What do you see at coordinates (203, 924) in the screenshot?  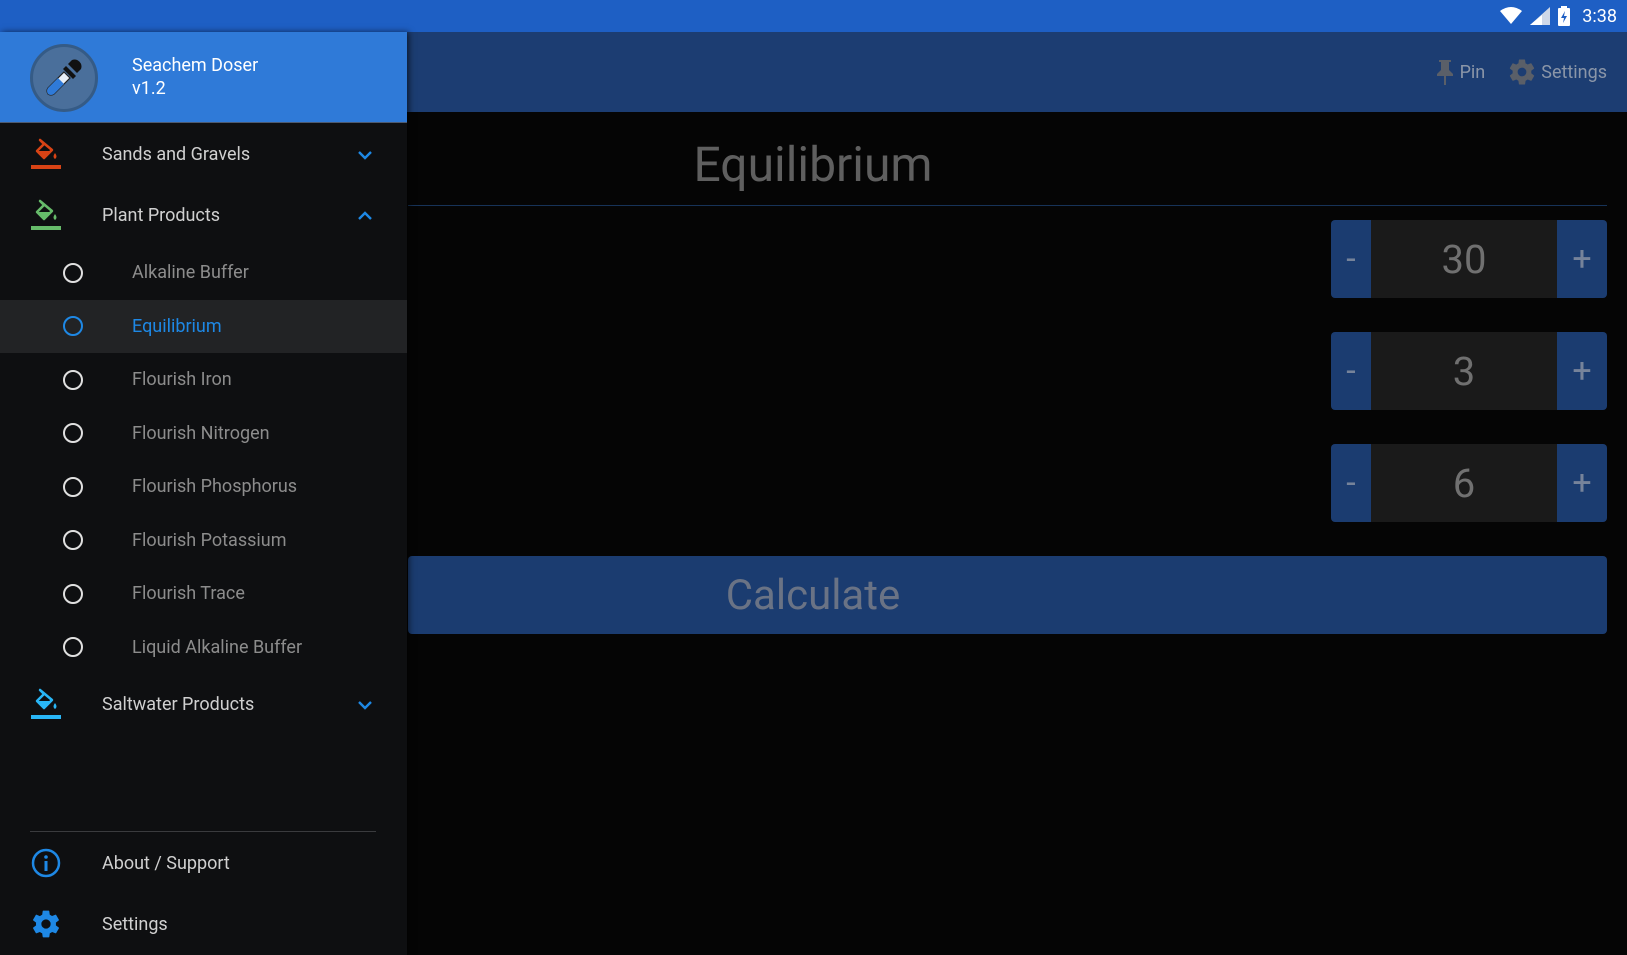 I see `drawer-settings-item: Settings` at bounding box center [203, 924].